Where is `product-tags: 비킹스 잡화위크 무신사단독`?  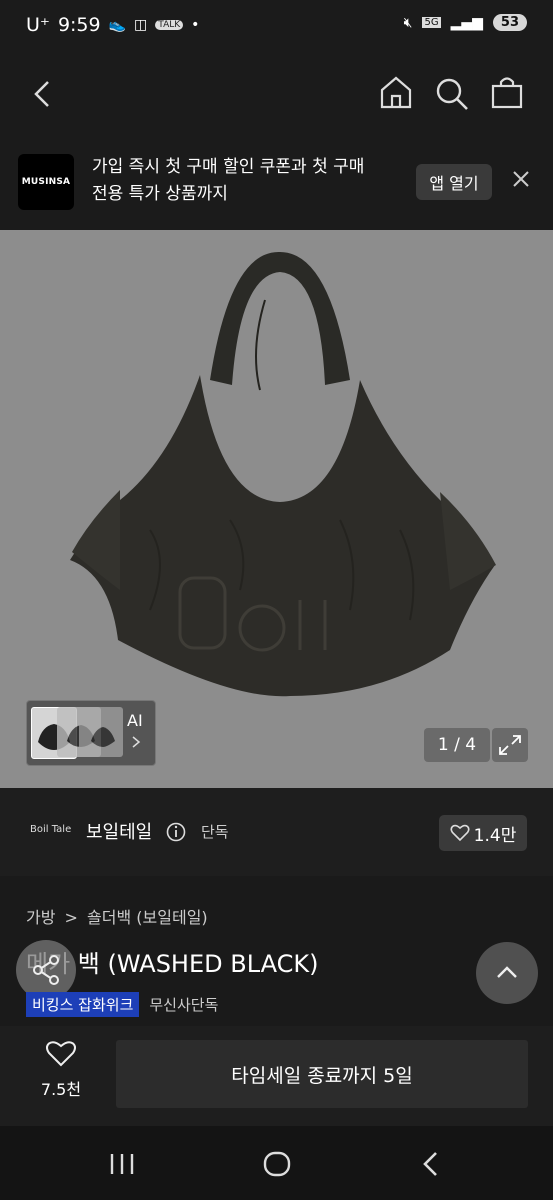
product-tags: 비킹스 잡화위크 무신사단독 is located at coordinates (122, 1004).